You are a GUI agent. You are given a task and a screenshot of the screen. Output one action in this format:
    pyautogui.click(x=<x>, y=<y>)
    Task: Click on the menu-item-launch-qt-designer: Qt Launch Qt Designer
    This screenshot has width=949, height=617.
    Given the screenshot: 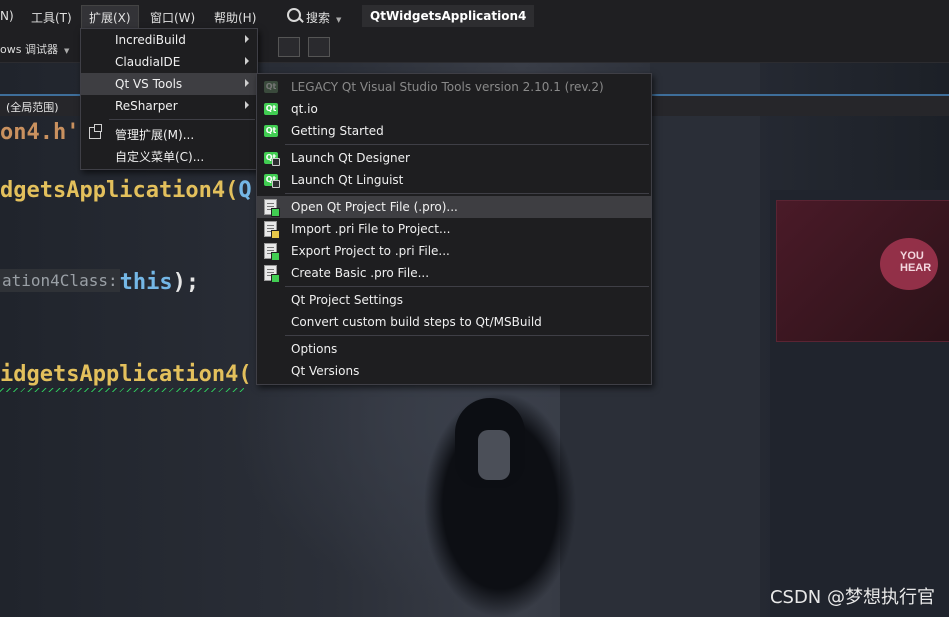 What is the action you would take?
    pyautogui.click(x=454, y=158)
    